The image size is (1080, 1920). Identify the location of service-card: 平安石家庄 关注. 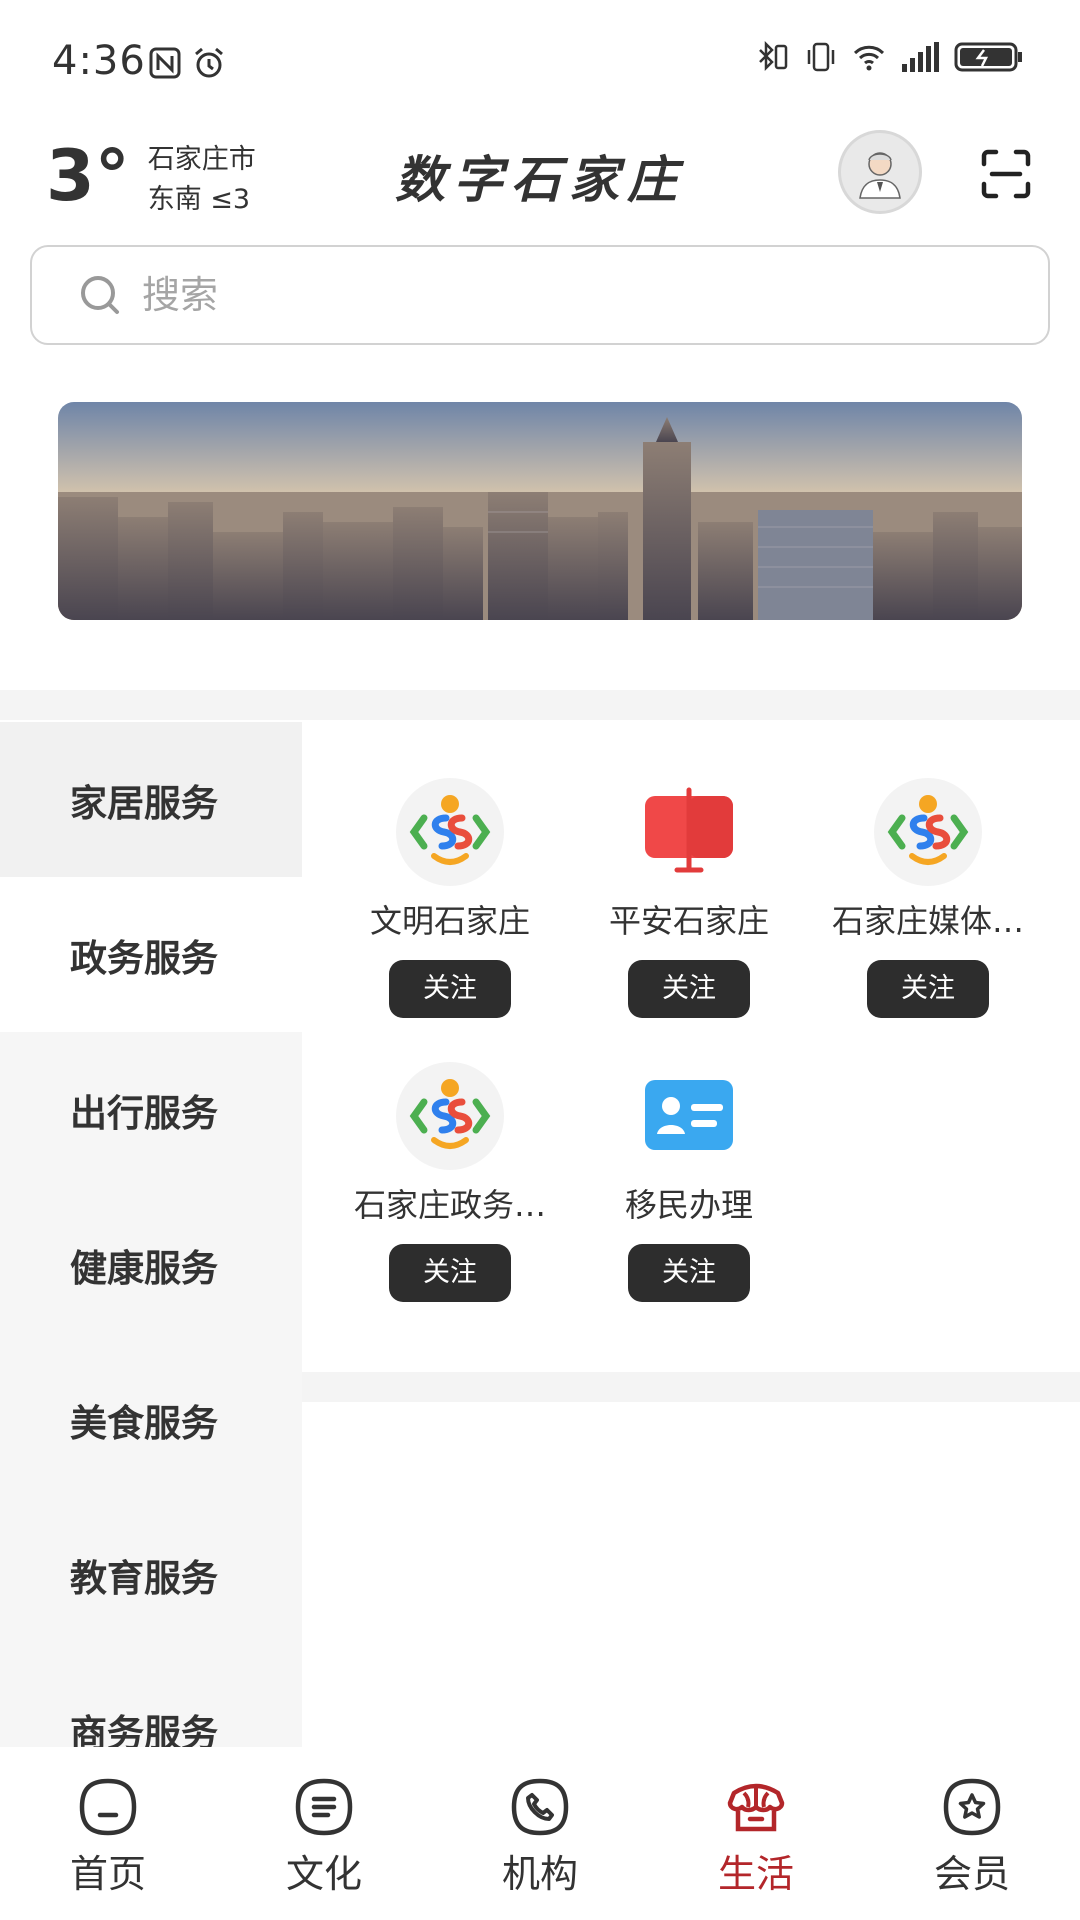
(689, 897).